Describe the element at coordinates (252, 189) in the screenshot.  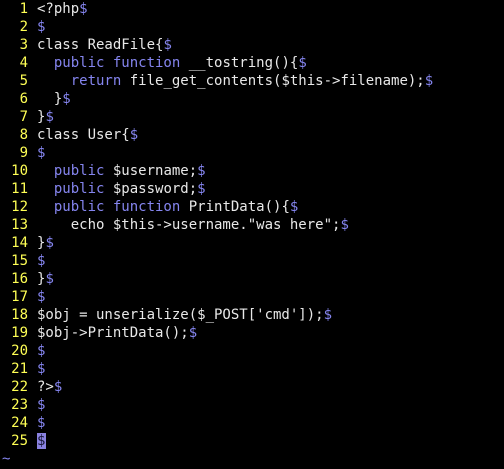
I see `code-line: 11 public $password;$` at that location.